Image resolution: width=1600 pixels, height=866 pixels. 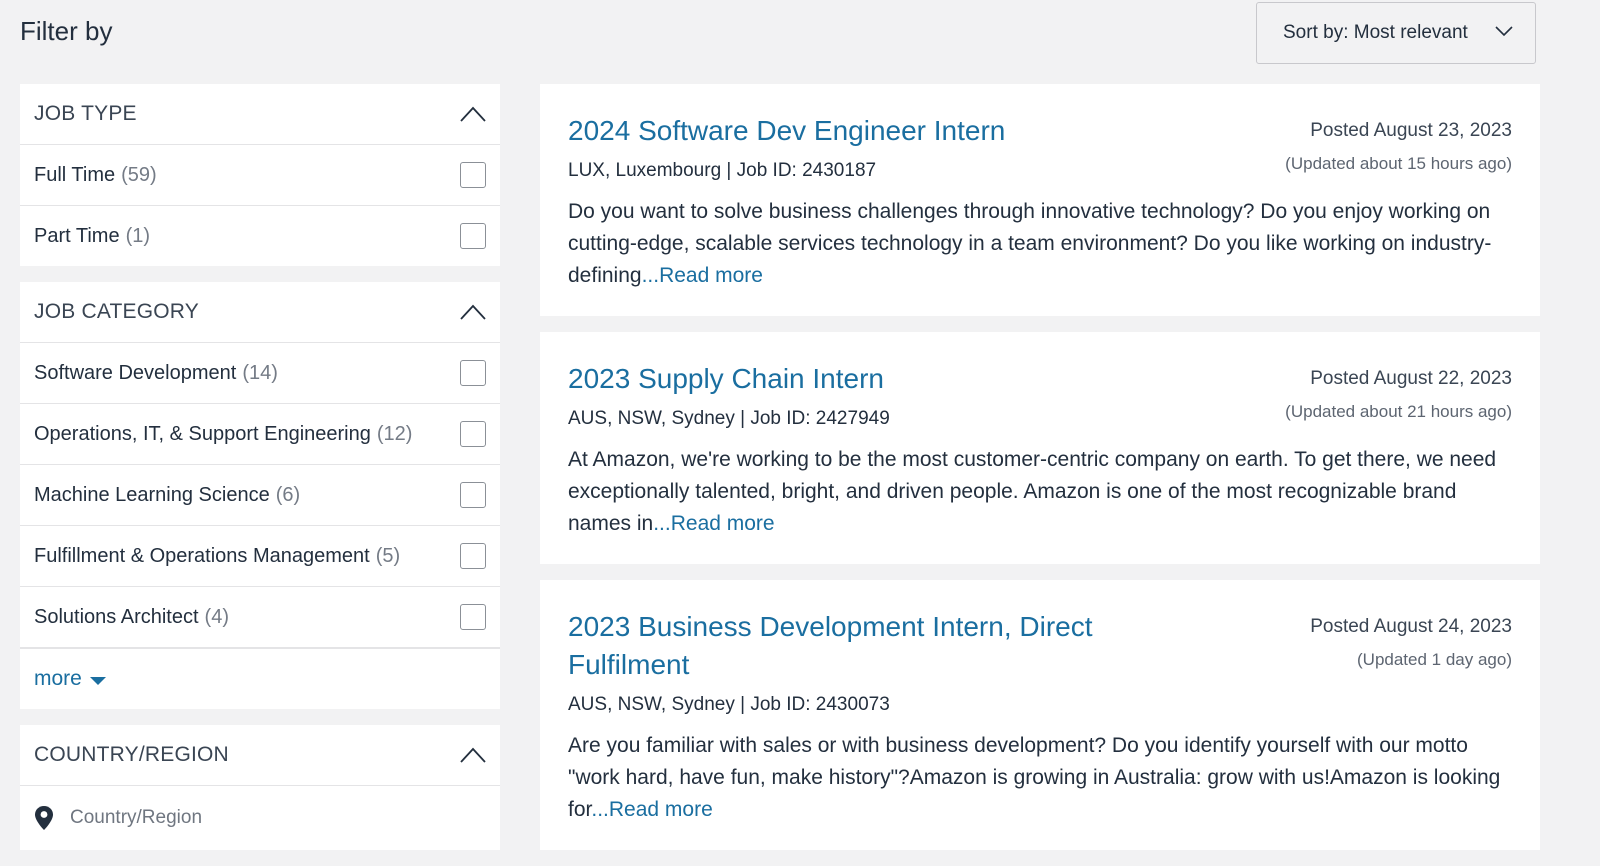 What do you see at coordinates (116, 311) in the screenshot?
I see `job-category-title: JOB CATEGORY` at bounding box center [116, 311].